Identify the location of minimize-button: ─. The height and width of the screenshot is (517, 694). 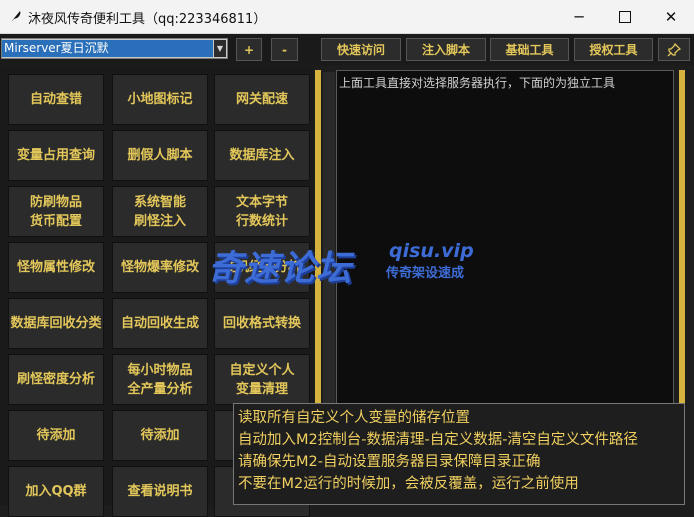
(579, 16).